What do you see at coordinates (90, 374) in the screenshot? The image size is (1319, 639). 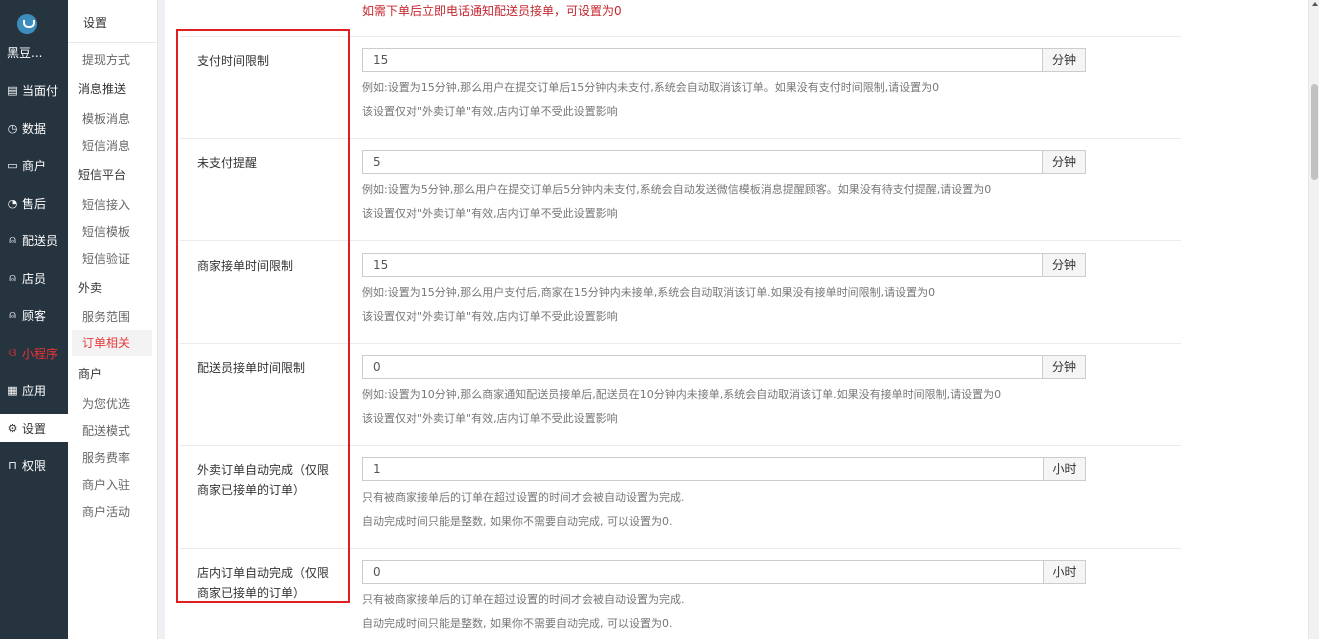 I see `submenu-group: 商户` at bounding box center [90, 374].